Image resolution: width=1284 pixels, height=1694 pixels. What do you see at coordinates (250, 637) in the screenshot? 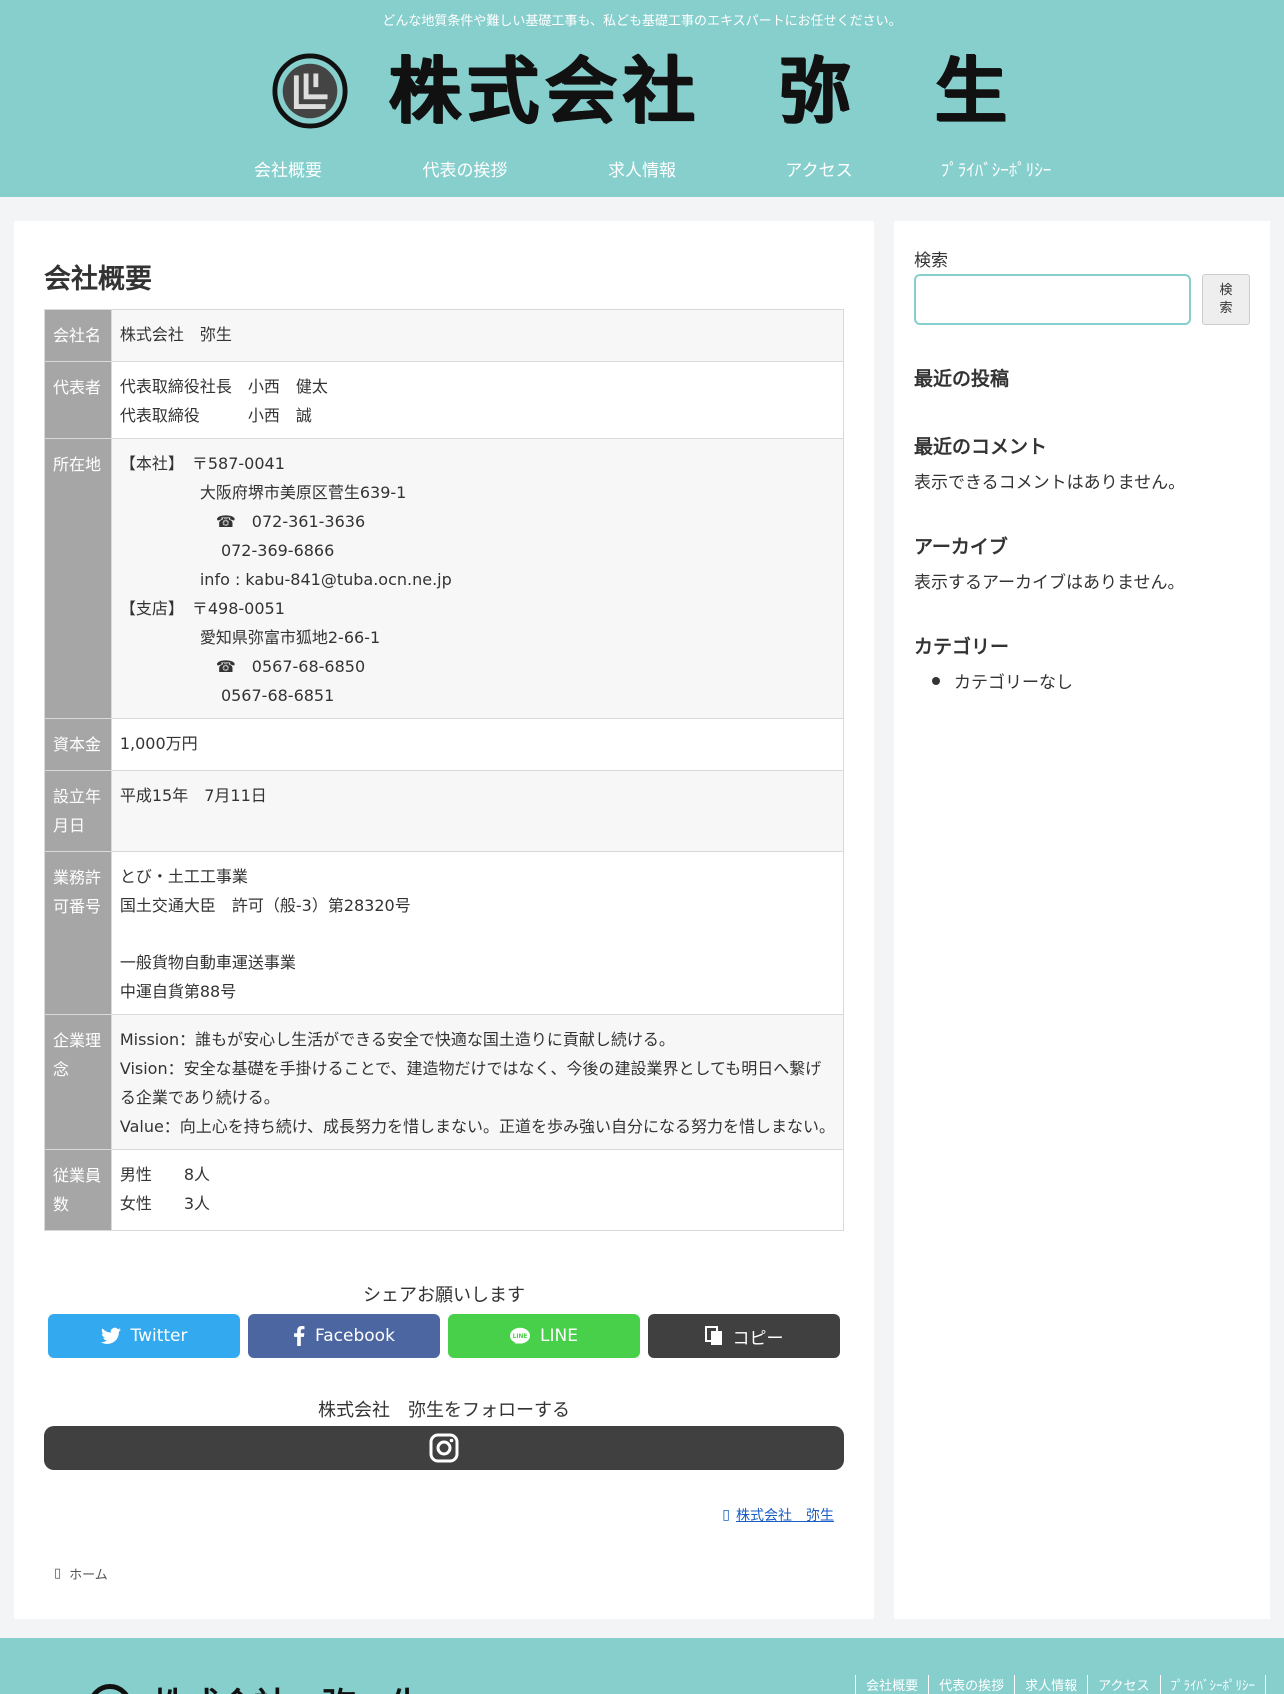
I see `row-value-line: 愛知県弥富市狐地2-66-1` at bounding box center [250, 637].